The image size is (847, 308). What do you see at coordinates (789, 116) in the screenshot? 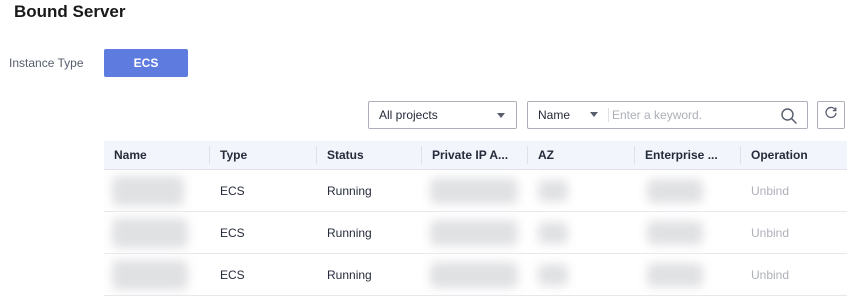
I see `search-icon` at bounding box center [789, 116].